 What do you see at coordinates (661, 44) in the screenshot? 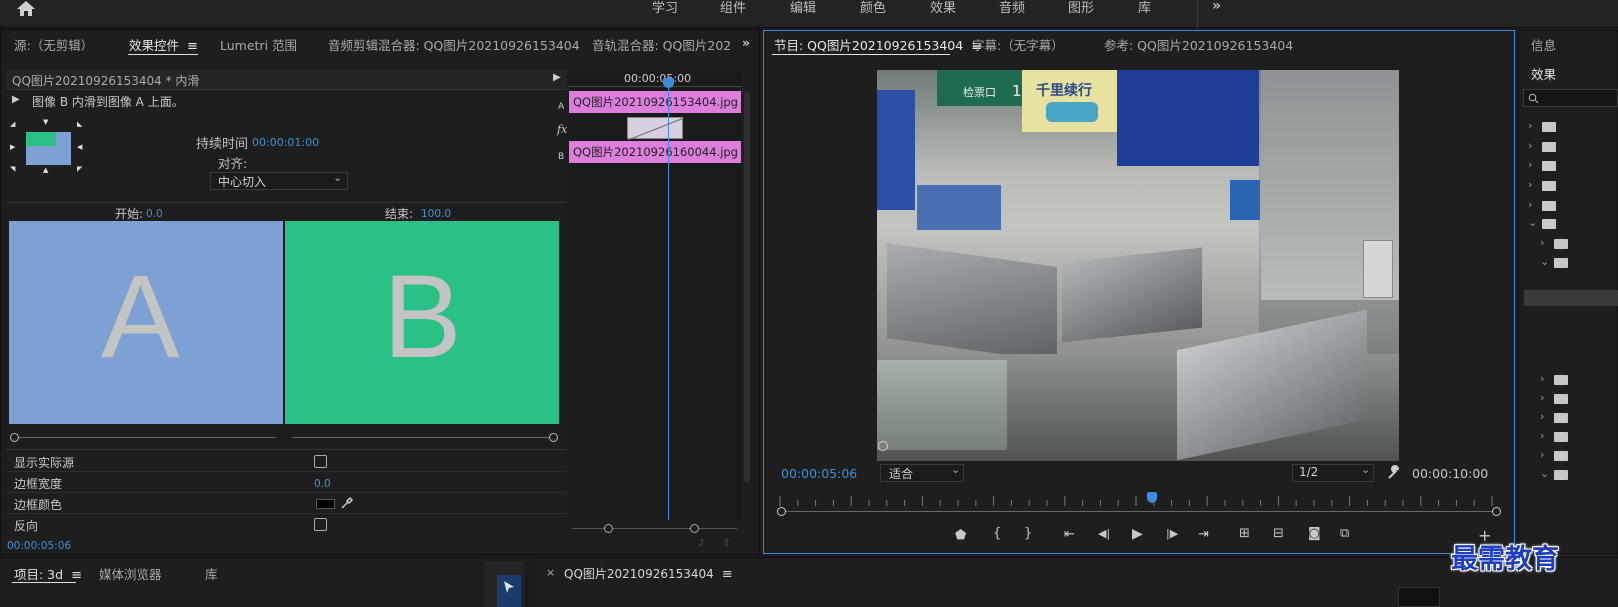
I see `tab-audio-track-mixer: 音轨混合器: QQ图片202` at bounding box center [661, 44].